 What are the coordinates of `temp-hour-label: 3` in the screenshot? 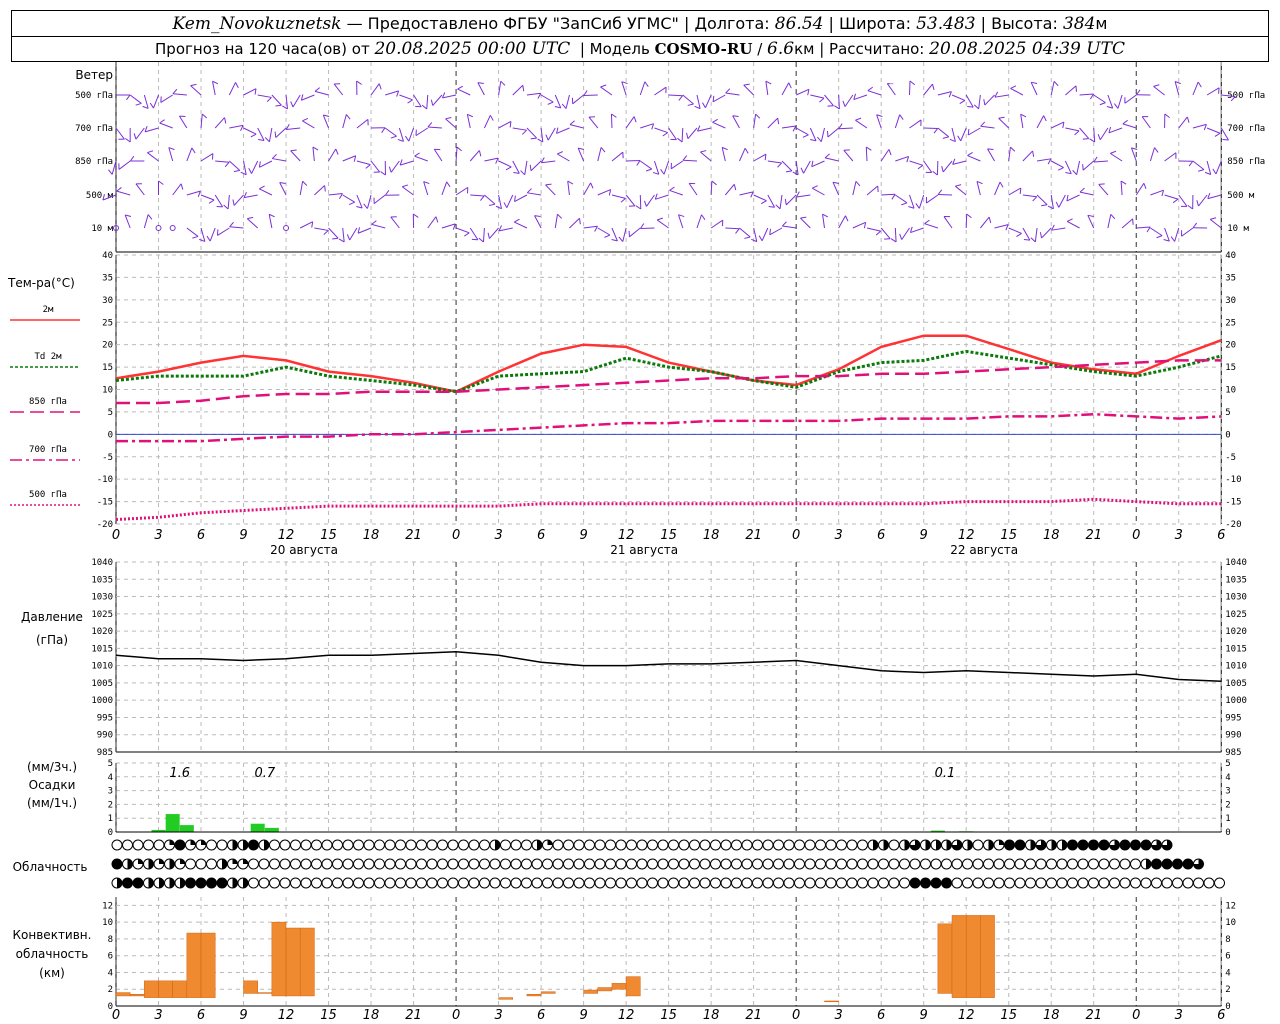 It's located at (498, 535).